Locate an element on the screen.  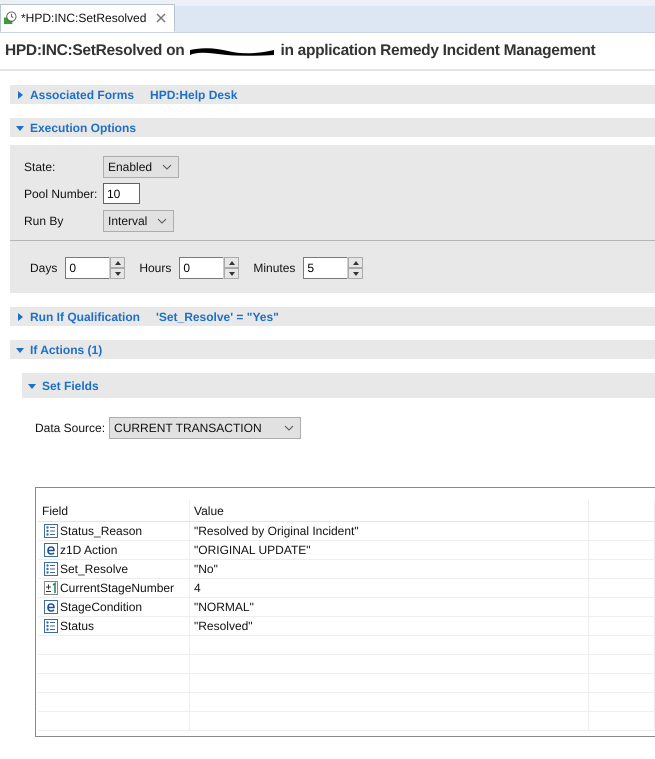
window-title: HPD:INC:SetResolved on is located at coordinates (94, 51).